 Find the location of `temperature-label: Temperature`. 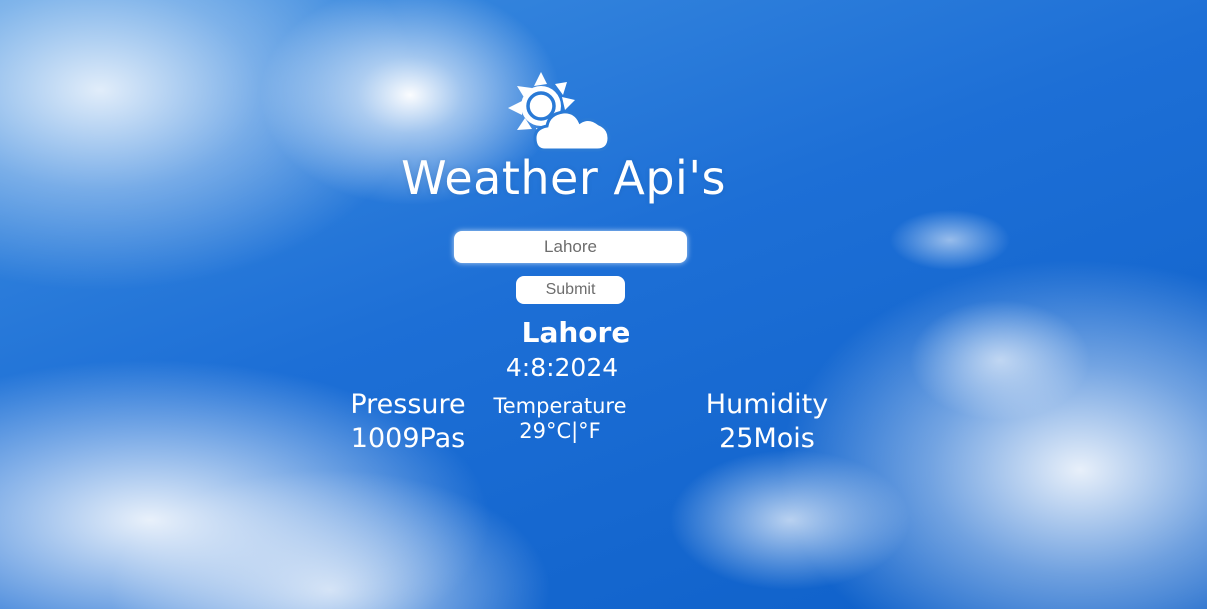

temperature-label: Temperature is located at coordinates (560, 406).